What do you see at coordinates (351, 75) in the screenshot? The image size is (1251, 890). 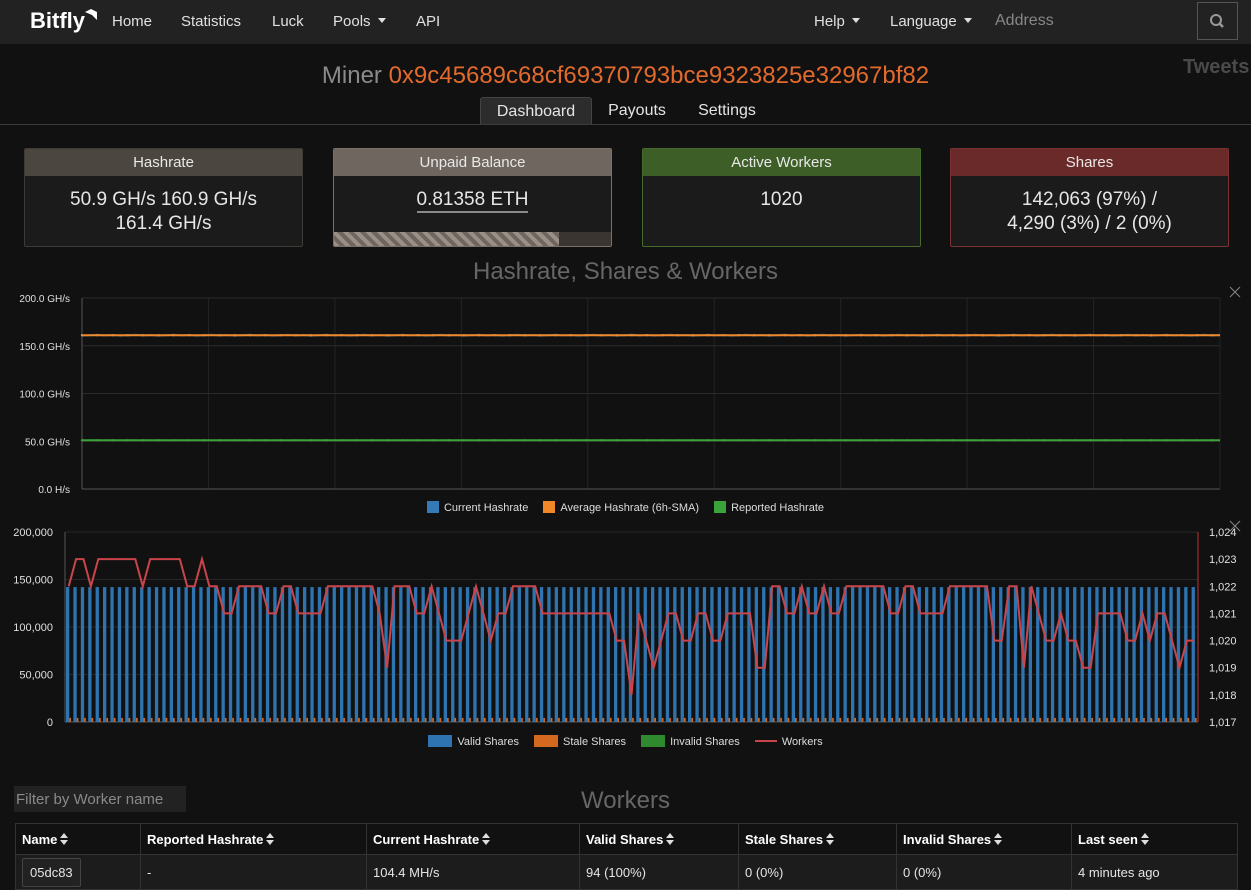 I see `miner-label: Miner` at bounding box center [351, 75].